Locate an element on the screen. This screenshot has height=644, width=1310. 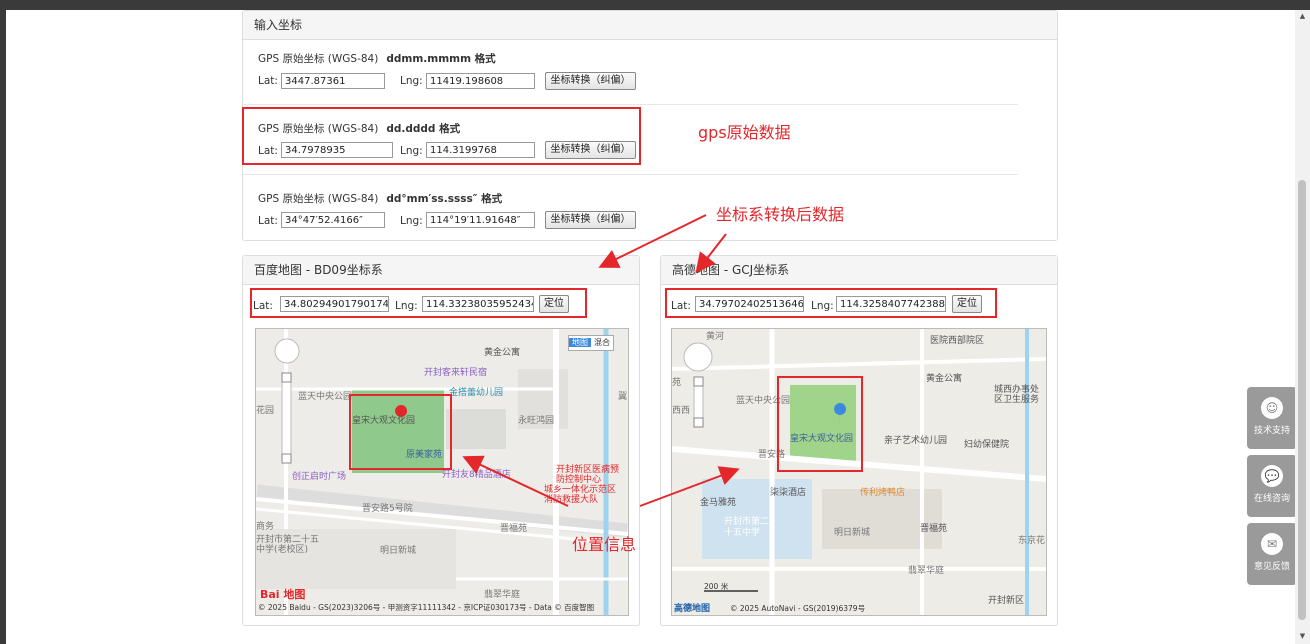
map-label: 城西办事处区卫生服务 is located at coordinates (1017, 395).